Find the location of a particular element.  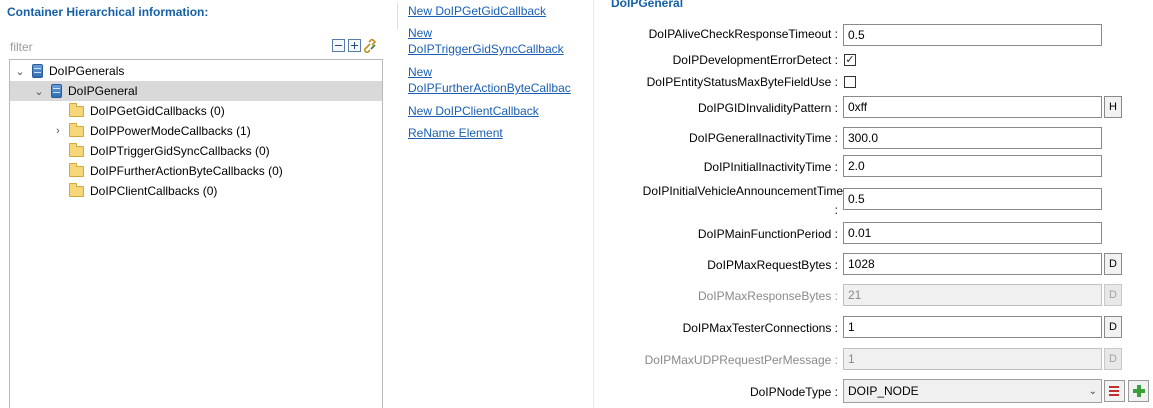

initial-vehicle-announcement-input is located at coordinates (972, 199).